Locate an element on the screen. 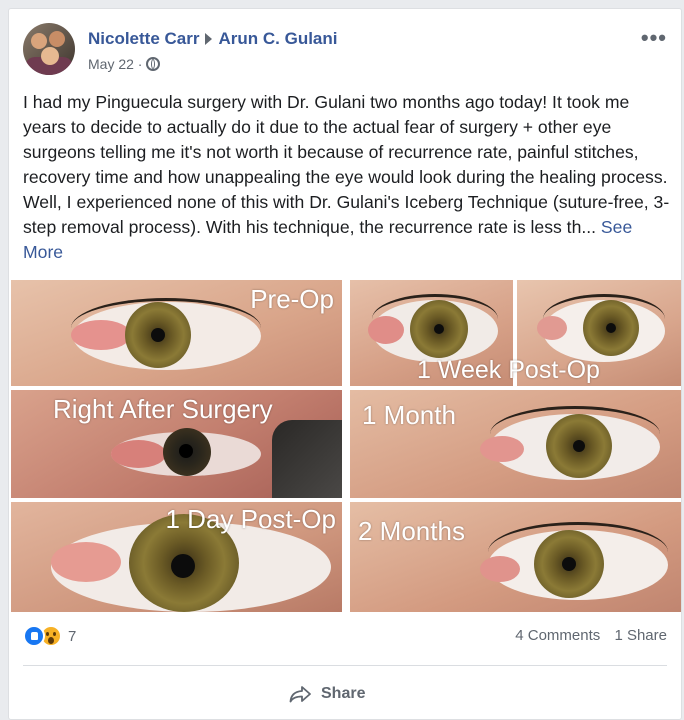 Image resolution: width=684 pixels, height=720 pixels. share-button: Share is located at coordinates (327, 694).